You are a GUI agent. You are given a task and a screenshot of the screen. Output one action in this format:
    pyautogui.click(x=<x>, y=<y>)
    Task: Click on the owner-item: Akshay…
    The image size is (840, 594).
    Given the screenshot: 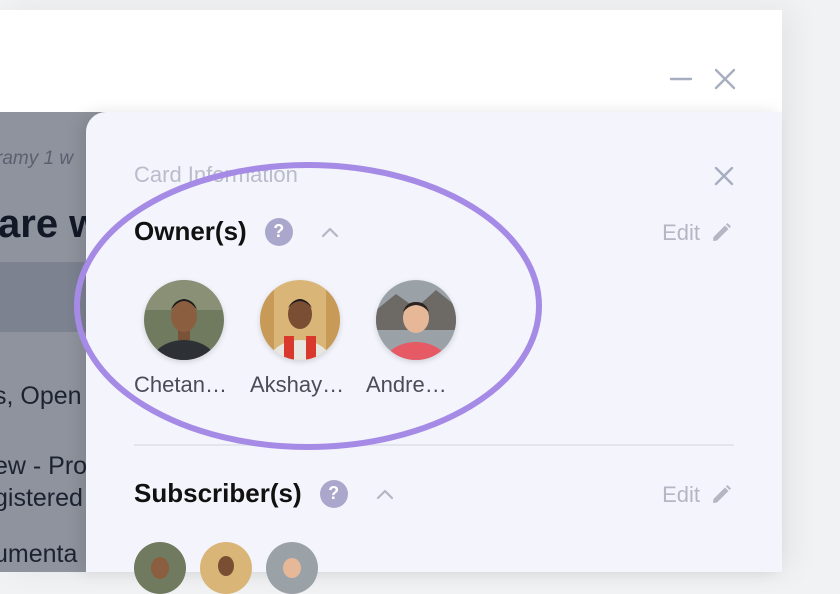 What is the action you would take?
    pyautogui.click(x=308, y=339)
    